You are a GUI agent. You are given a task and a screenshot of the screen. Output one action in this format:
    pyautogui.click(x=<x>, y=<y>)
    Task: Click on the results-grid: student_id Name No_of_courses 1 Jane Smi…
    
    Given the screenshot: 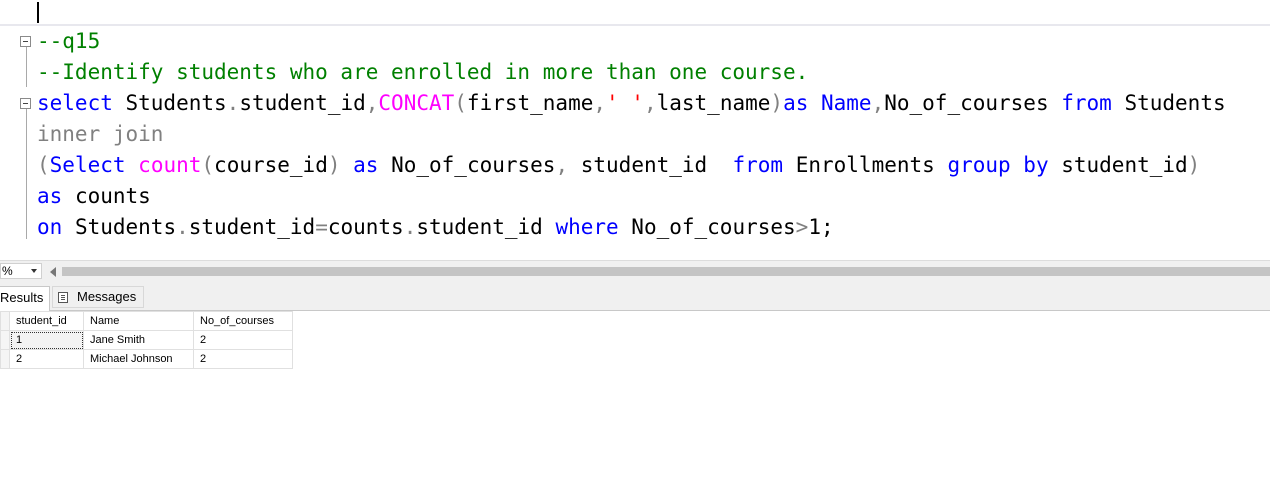 What is the action you would take?
    pyautogui.click(x=146, y=340)
    